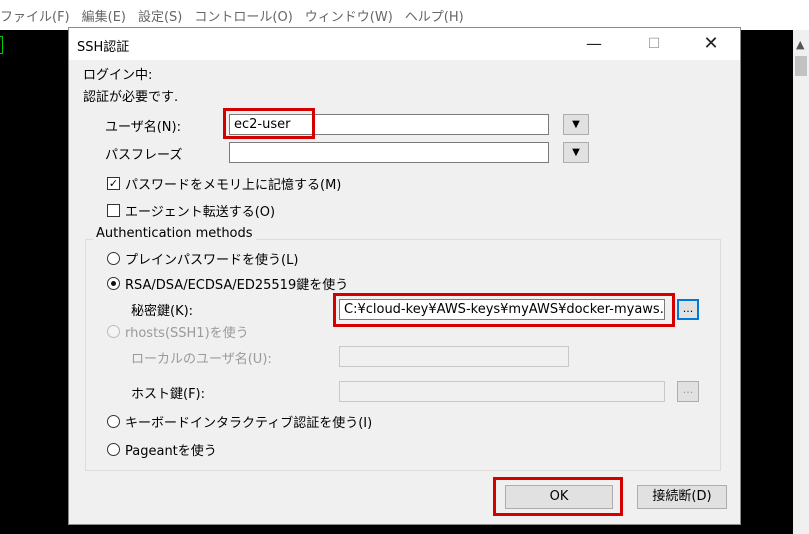  Describe the element at coordinates (113, 183) in the screenshot. I see `remember-password-checkbox: ✓` at that location.